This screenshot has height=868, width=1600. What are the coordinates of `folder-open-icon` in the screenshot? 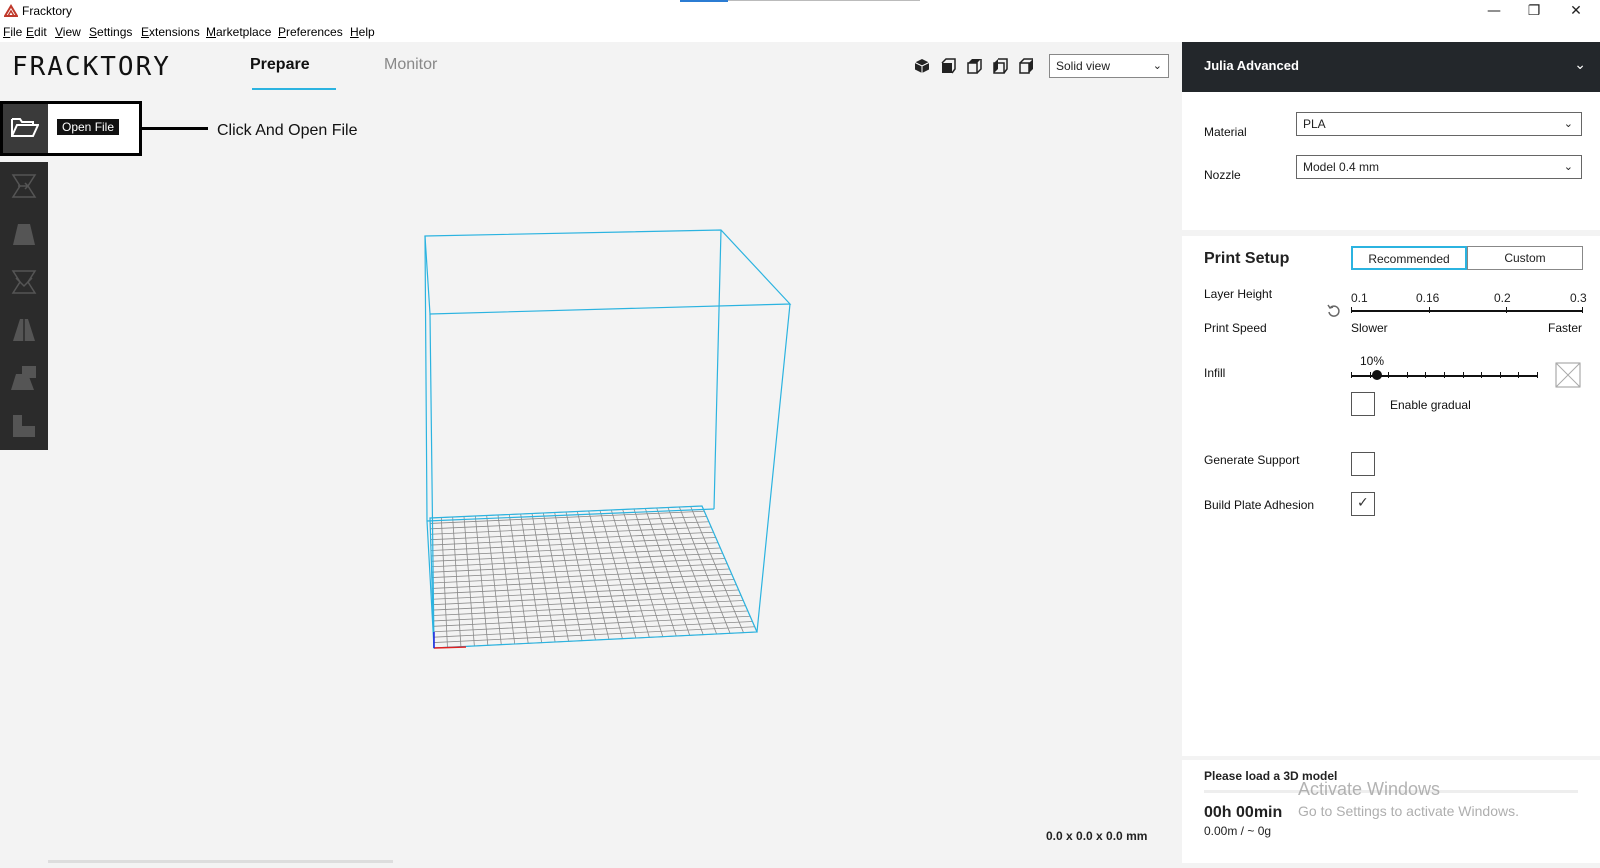 It's located at (25, 127).